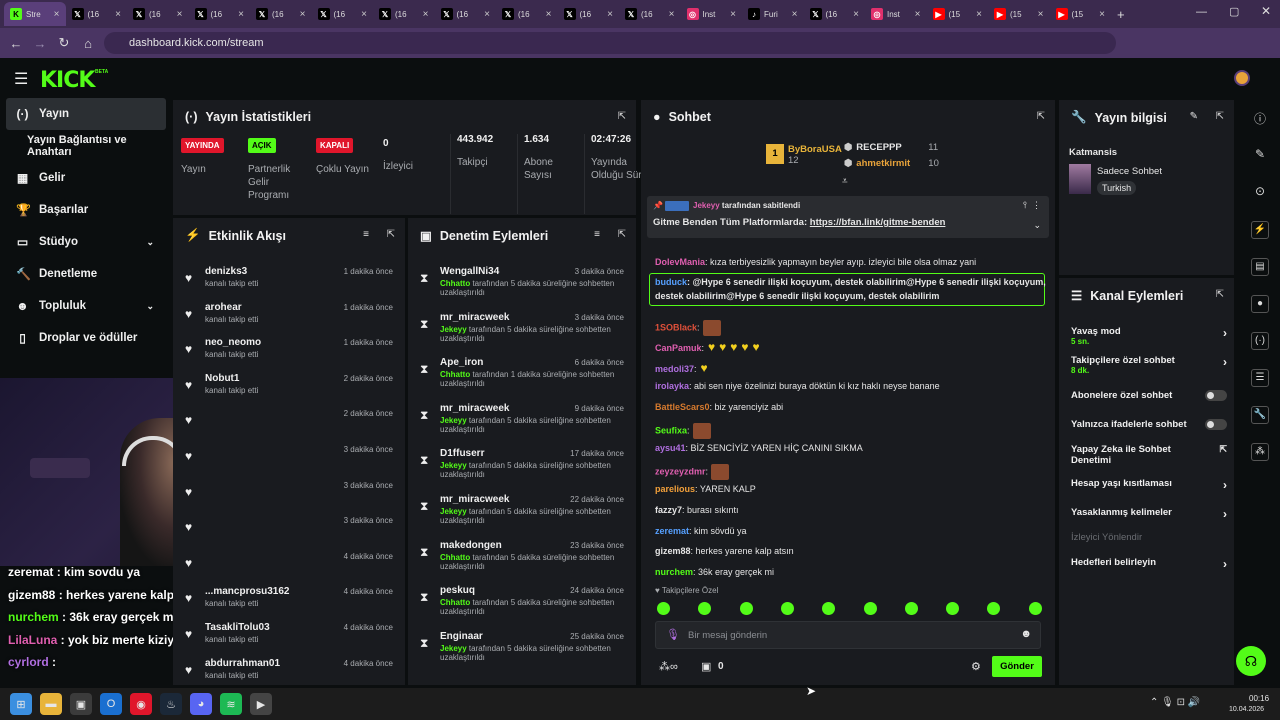 This screenshot has width=1280, height=720. I want to click on minimize-icon: —, so click(1201, 12).